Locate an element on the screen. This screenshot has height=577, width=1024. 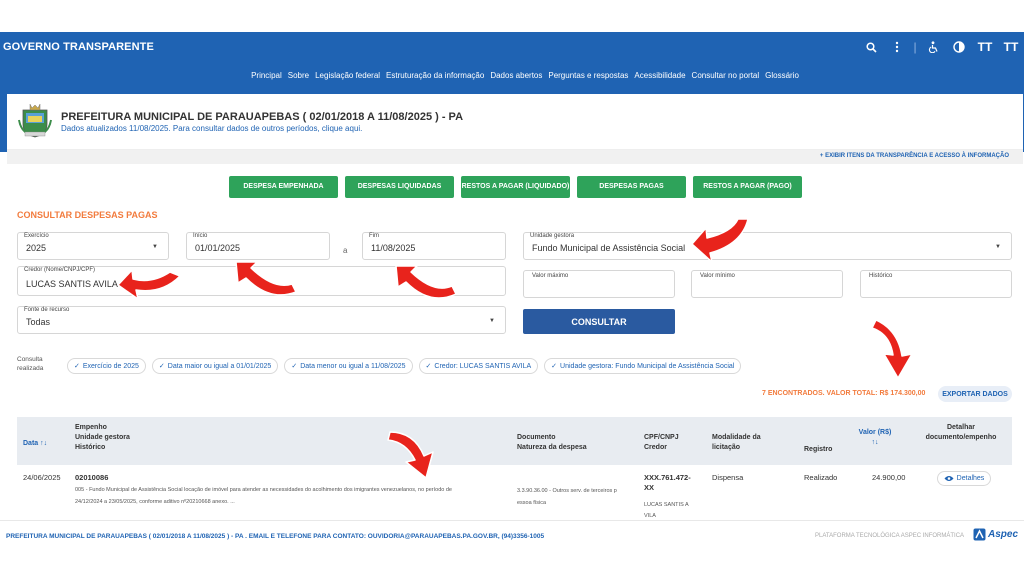
arrow-result is located at coordinates (892, 349).